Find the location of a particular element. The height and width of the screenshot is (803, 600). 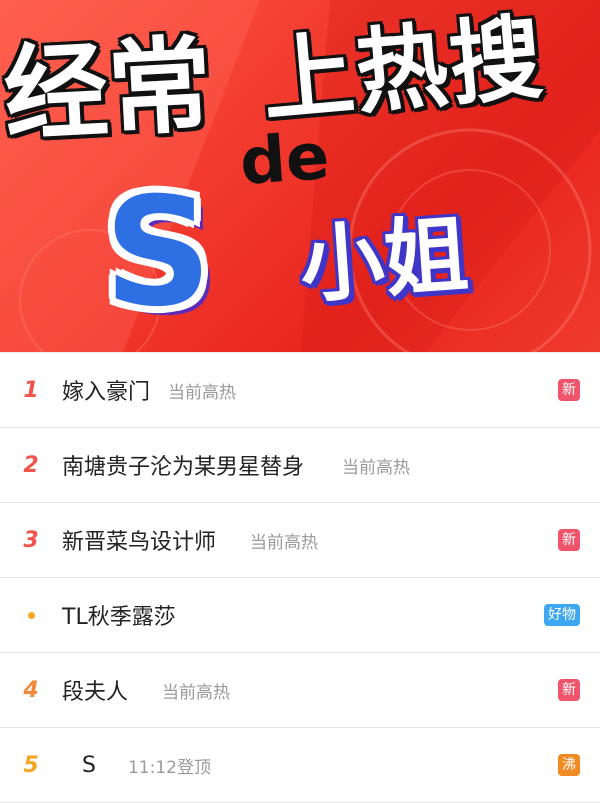

list-item: 2 南塘贵子沦为某男星替身 当前高热 is located at coordinates (300, 465).